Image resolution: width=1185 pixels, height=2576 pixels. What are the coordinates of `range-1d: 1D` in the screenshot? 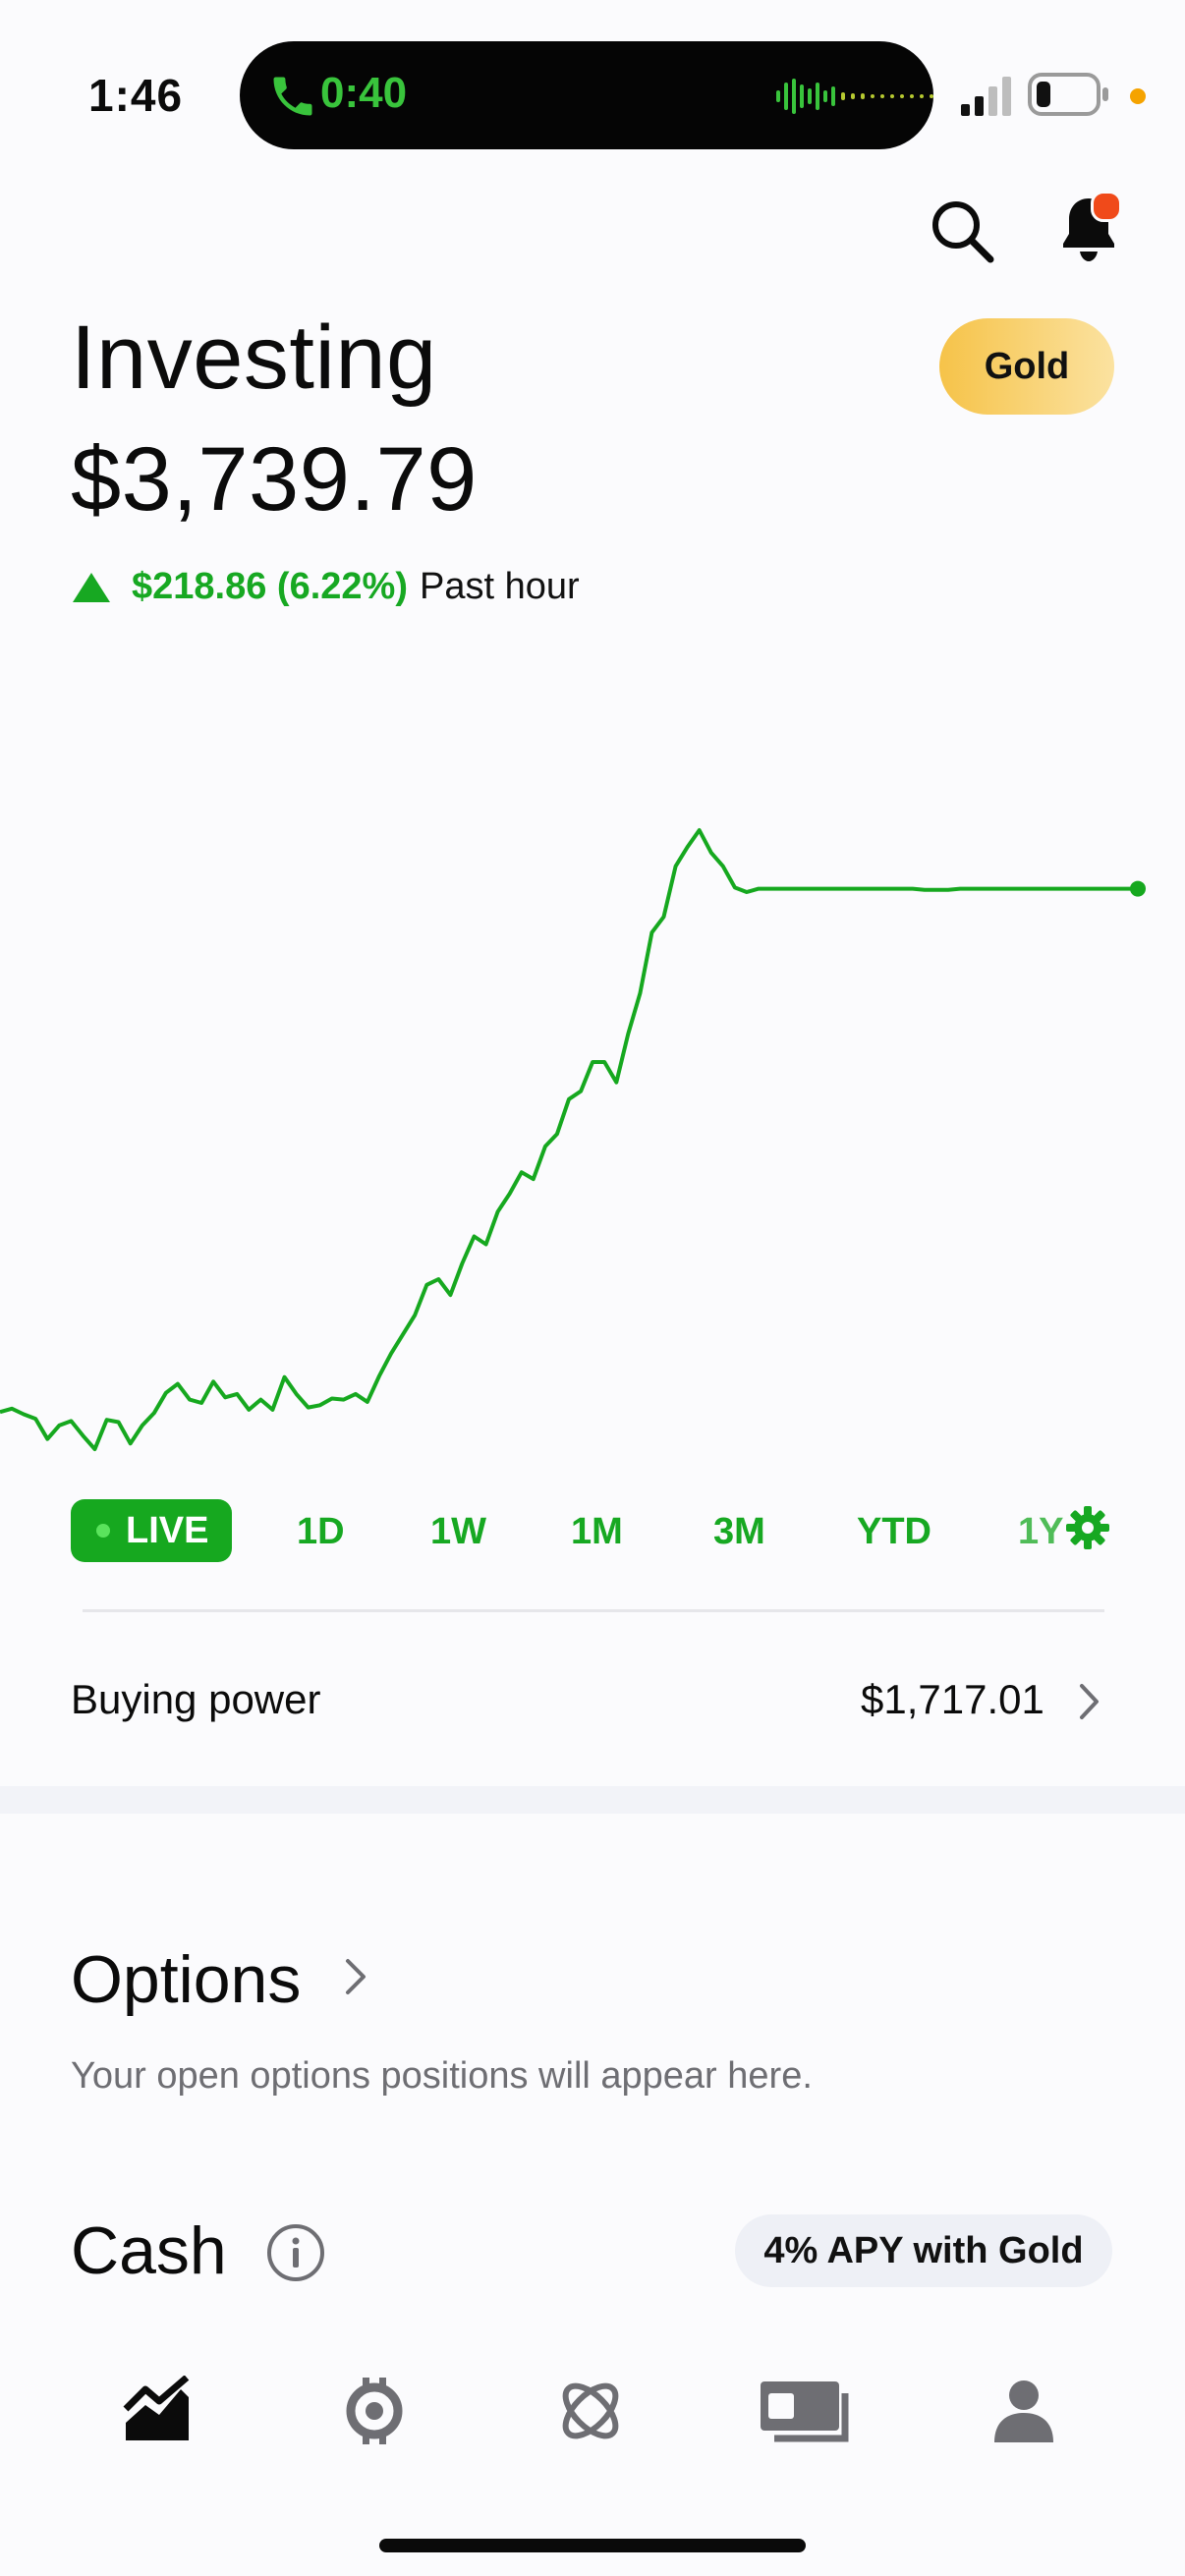 It's located at (321, 1532).